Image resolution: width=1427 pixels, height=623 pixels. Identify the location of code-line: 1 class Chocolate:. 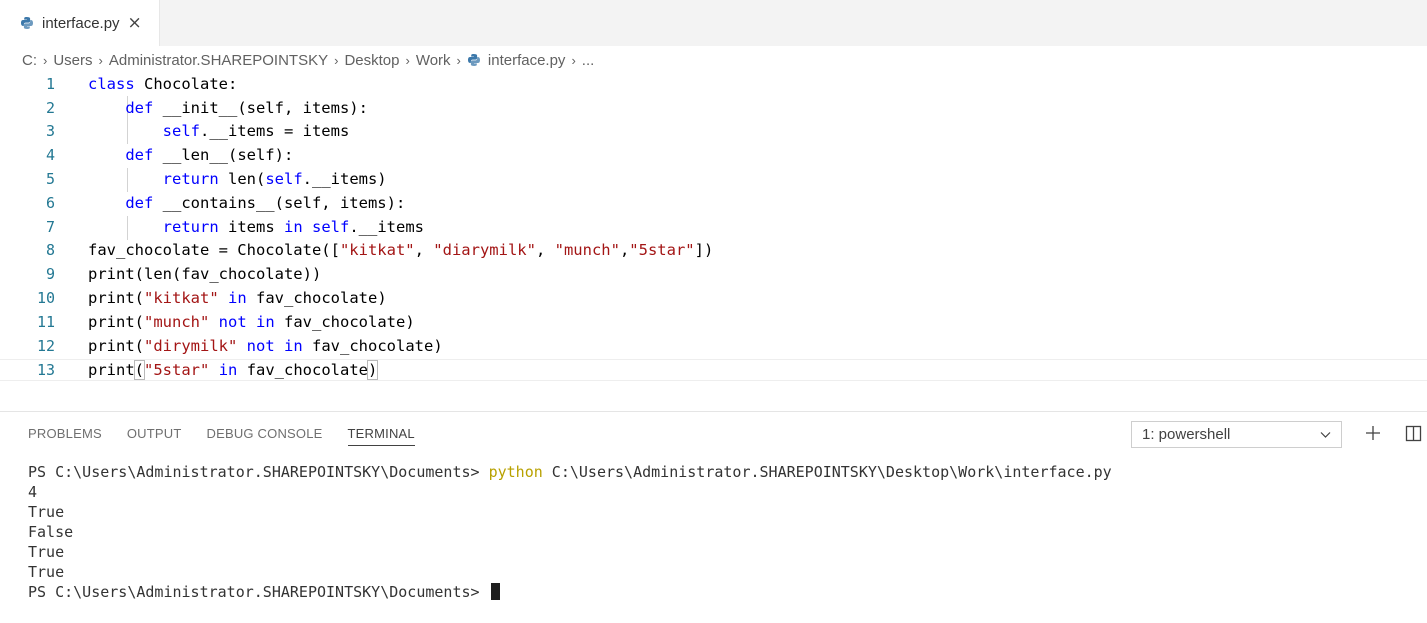
(713, 84).